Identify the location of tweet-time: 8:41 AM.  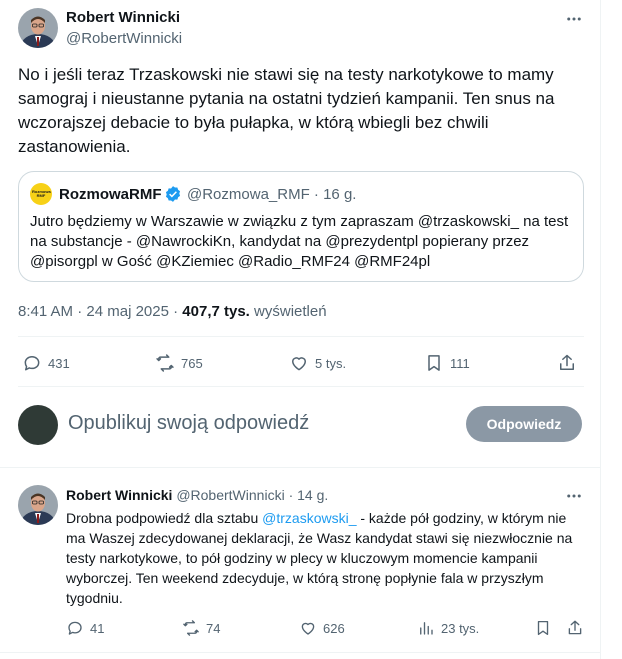
(45, 311).